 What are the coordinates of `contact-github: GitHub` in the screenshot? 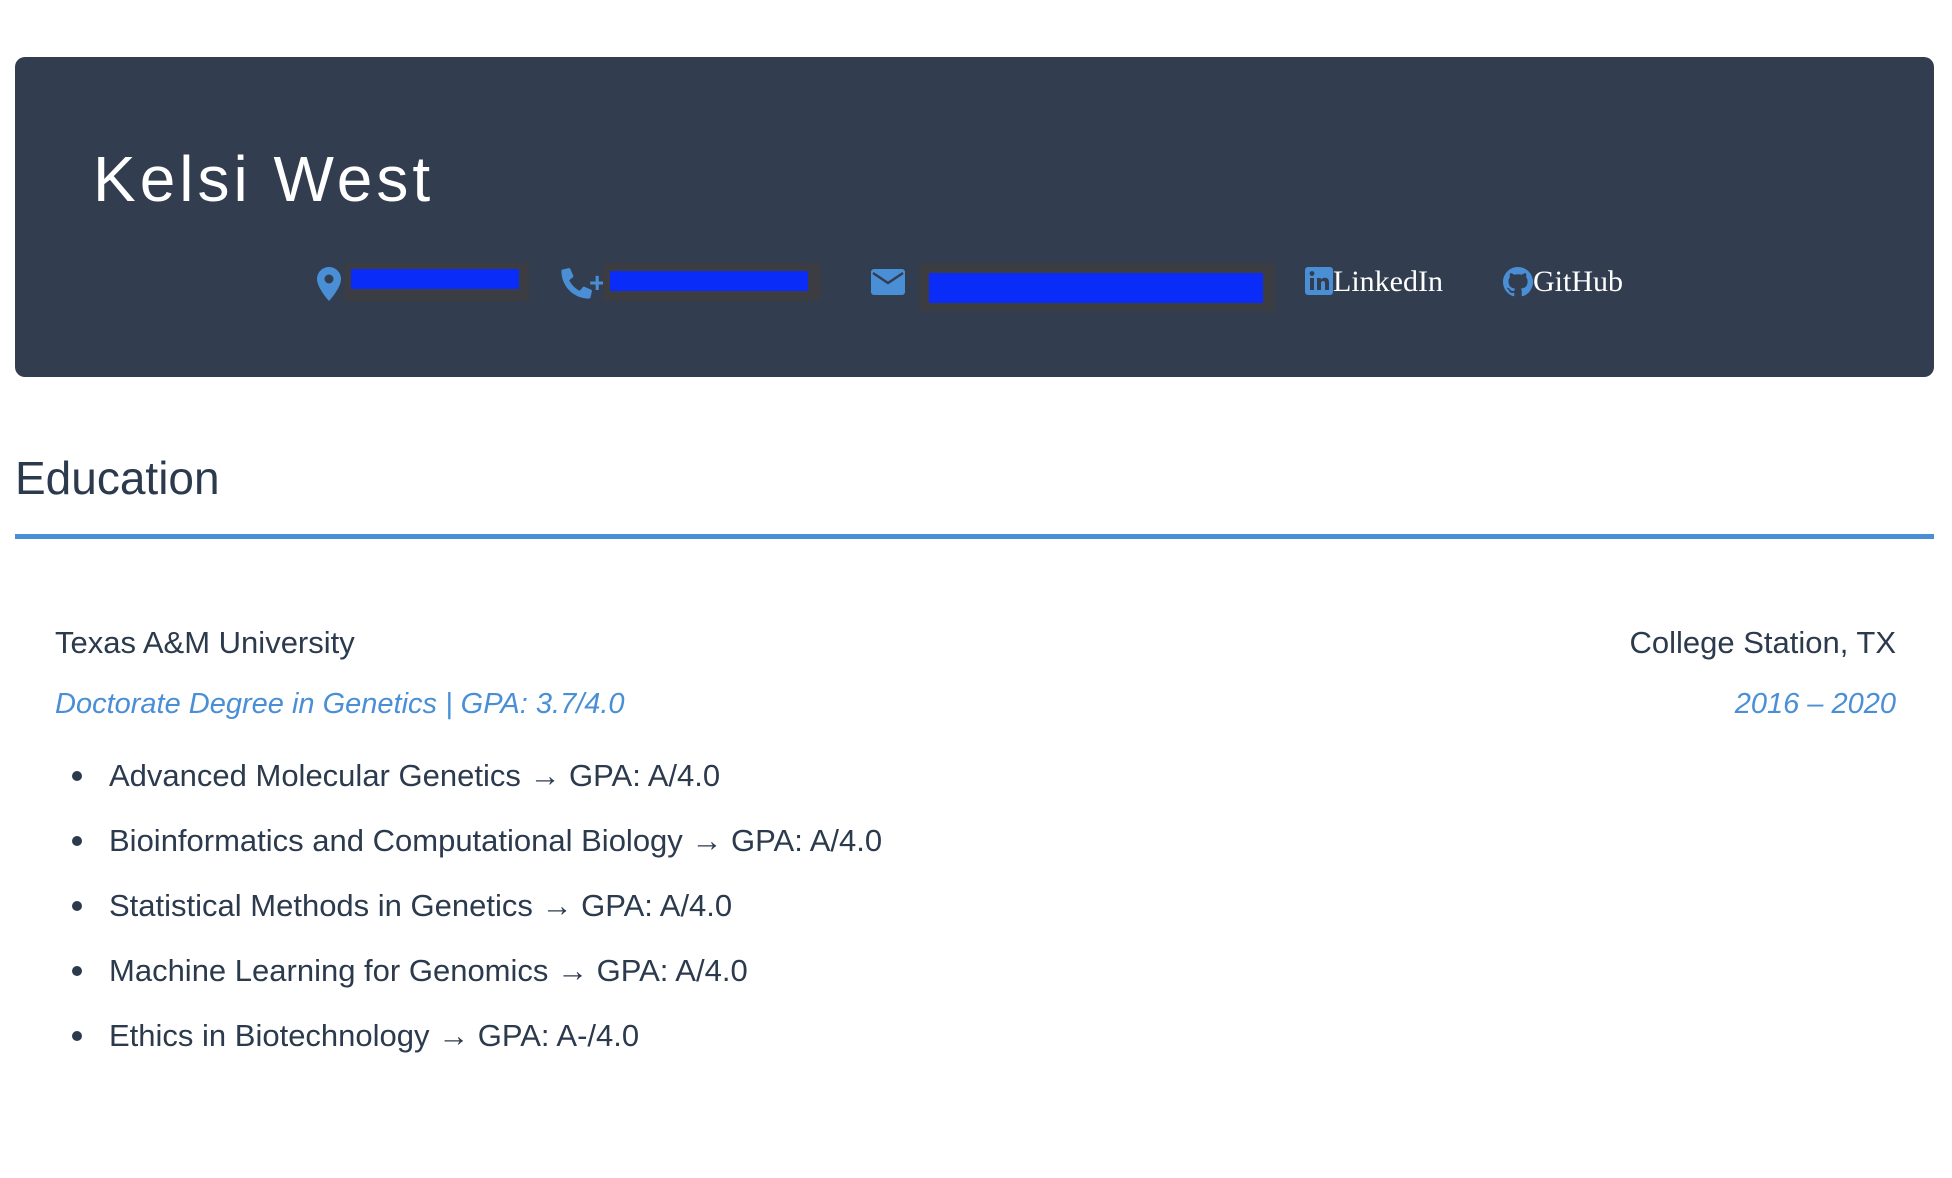 It's located at (1573, 277).